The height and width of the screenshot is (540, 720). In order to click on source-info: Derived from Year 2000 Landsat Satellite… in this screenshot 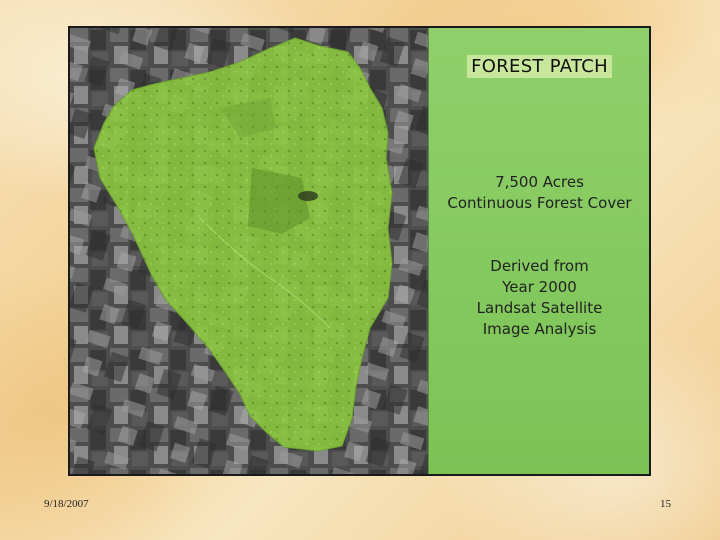, I will do `click(539, 298)`.